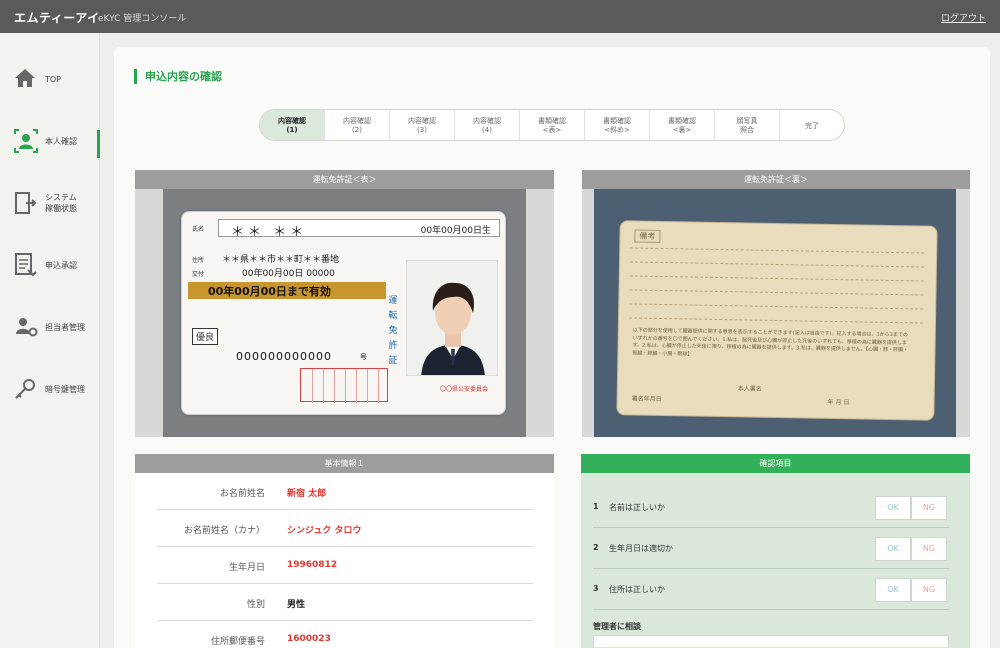  Describe the element at coordinates (198, 274) in the screenshot. I see `license-issue-label: 交付` at that location.